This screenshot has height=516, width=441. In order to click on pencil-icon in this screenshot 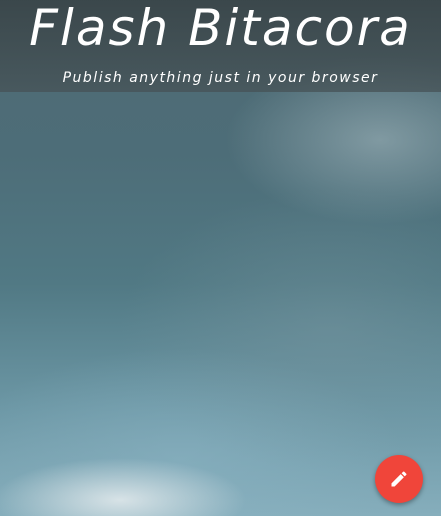, I will do `click(399, 479)`.